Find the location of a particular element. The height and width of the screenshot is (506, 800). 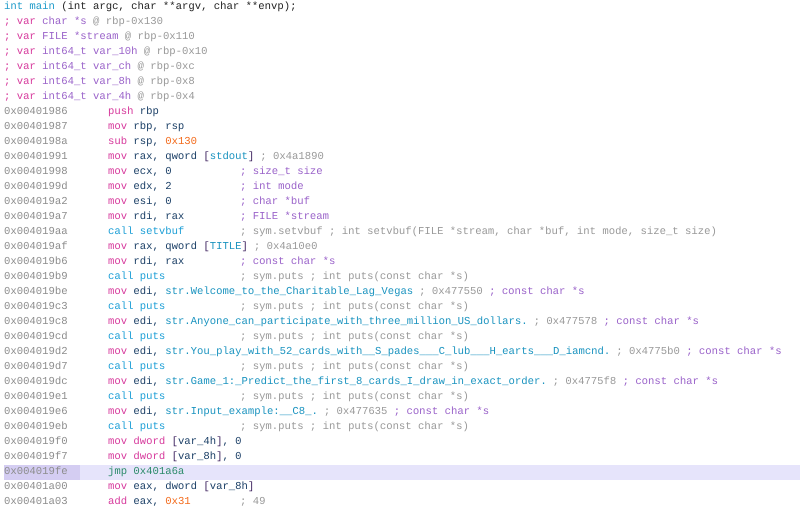

listing-row: 0x004019f0 mov dword [var_4h], 0 is located at coordinates (402, 442).